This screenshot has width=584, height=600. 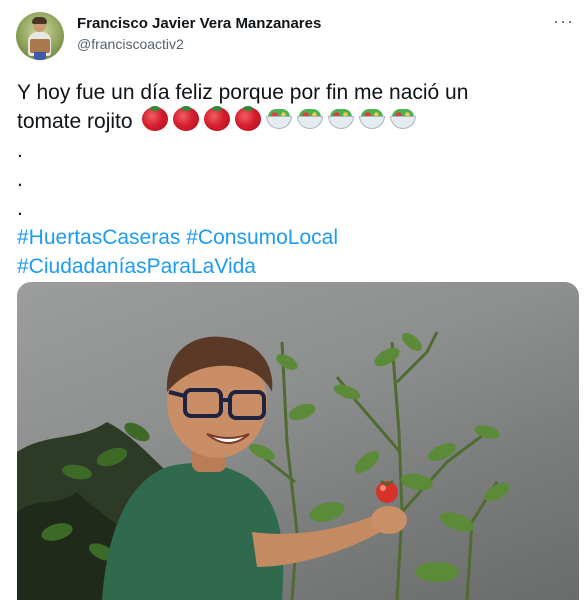 What do you see at coordinates (262, 237) in the screenshot?
I see `hashtag-link: #ConsumoLocal` at bounding box center [262, 237].